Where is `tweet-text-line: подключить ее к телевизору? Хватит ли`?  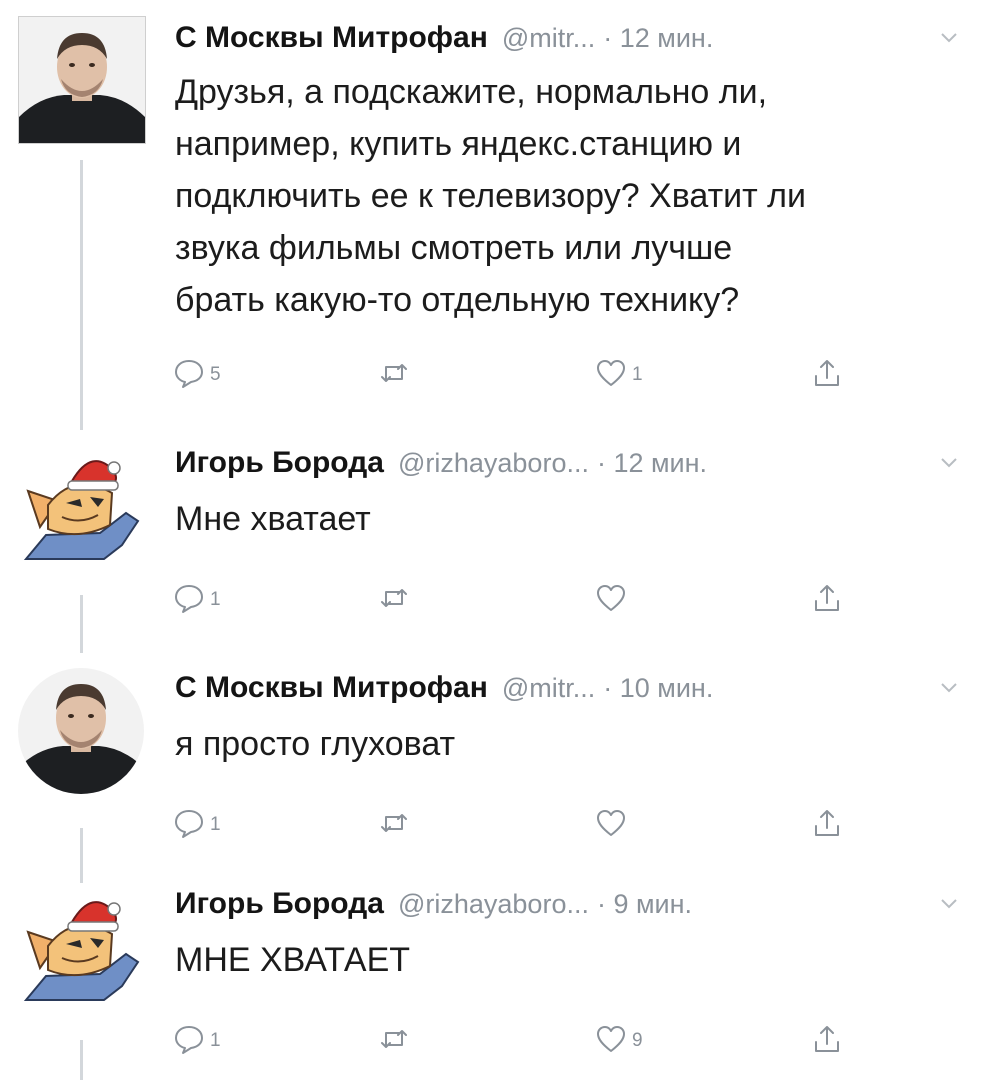
tweet-text-line: подключить ее к телевизору? Хватит ли is located at coordinates (490, 196).